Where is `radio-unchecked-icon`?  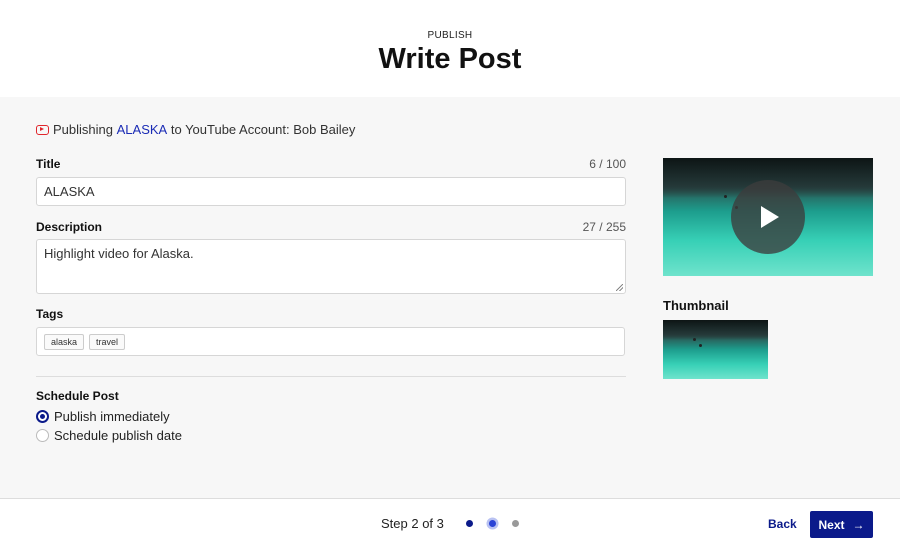 radio-unchecked-icon is located at coordinates (42, 435).